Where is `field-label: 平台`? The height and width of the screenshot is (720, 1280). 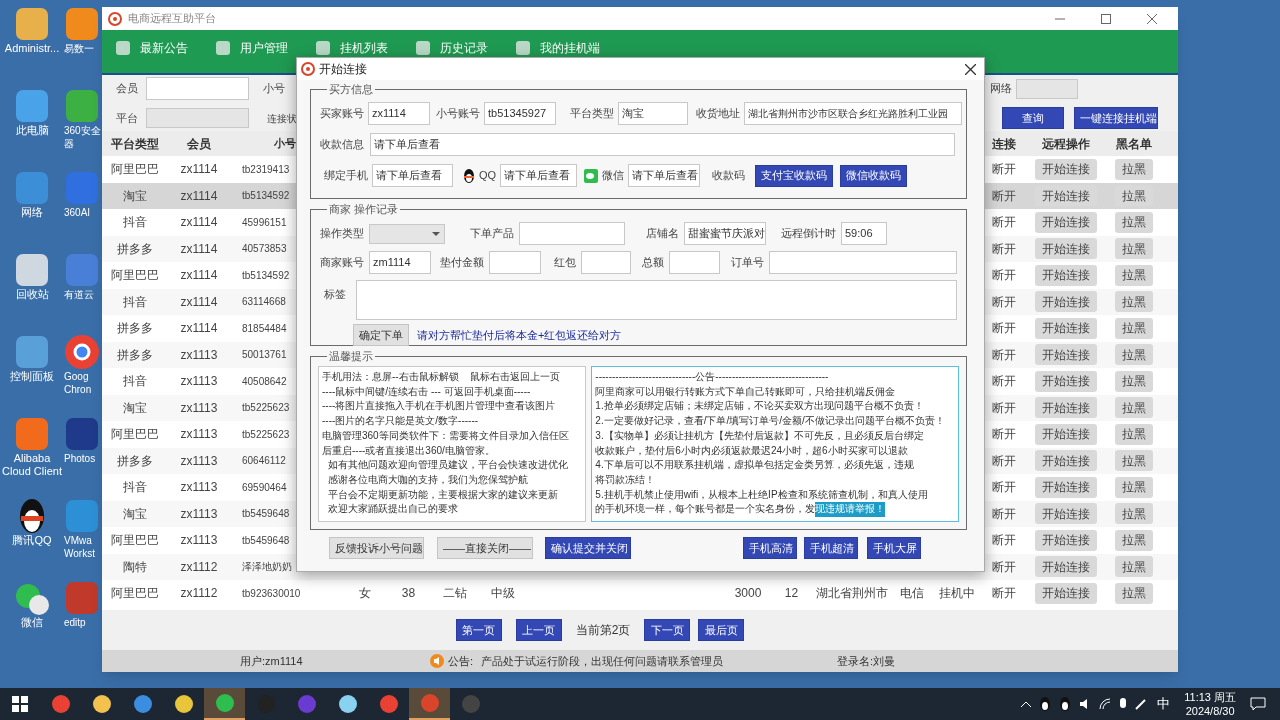 field-label: 平台 is located at coordinates (127, 118).